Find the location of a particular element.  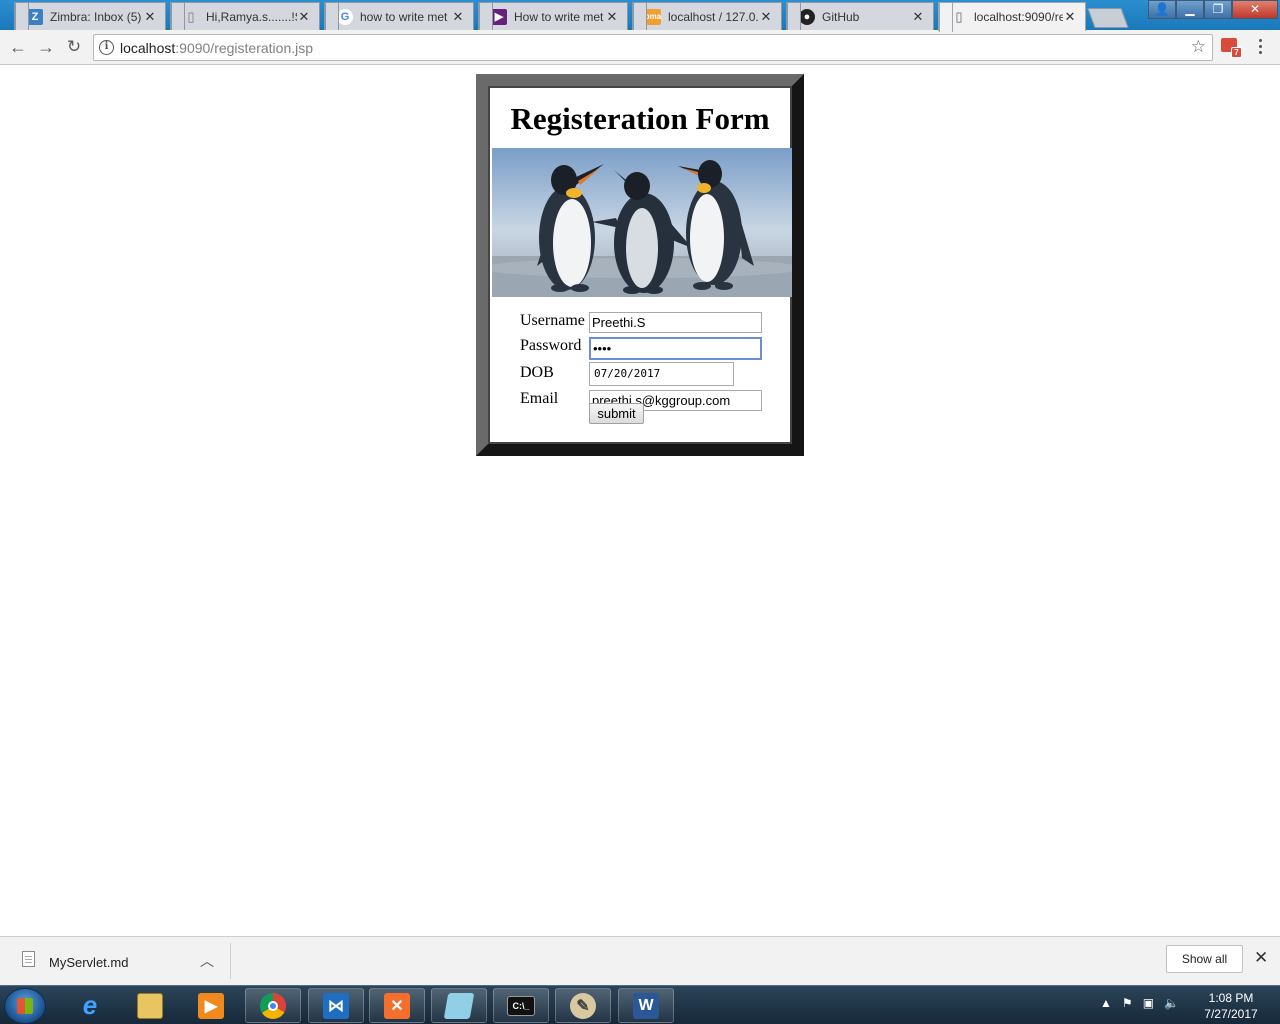

taskbar-media-player: ▶ is located at coordinates (211, 1005).